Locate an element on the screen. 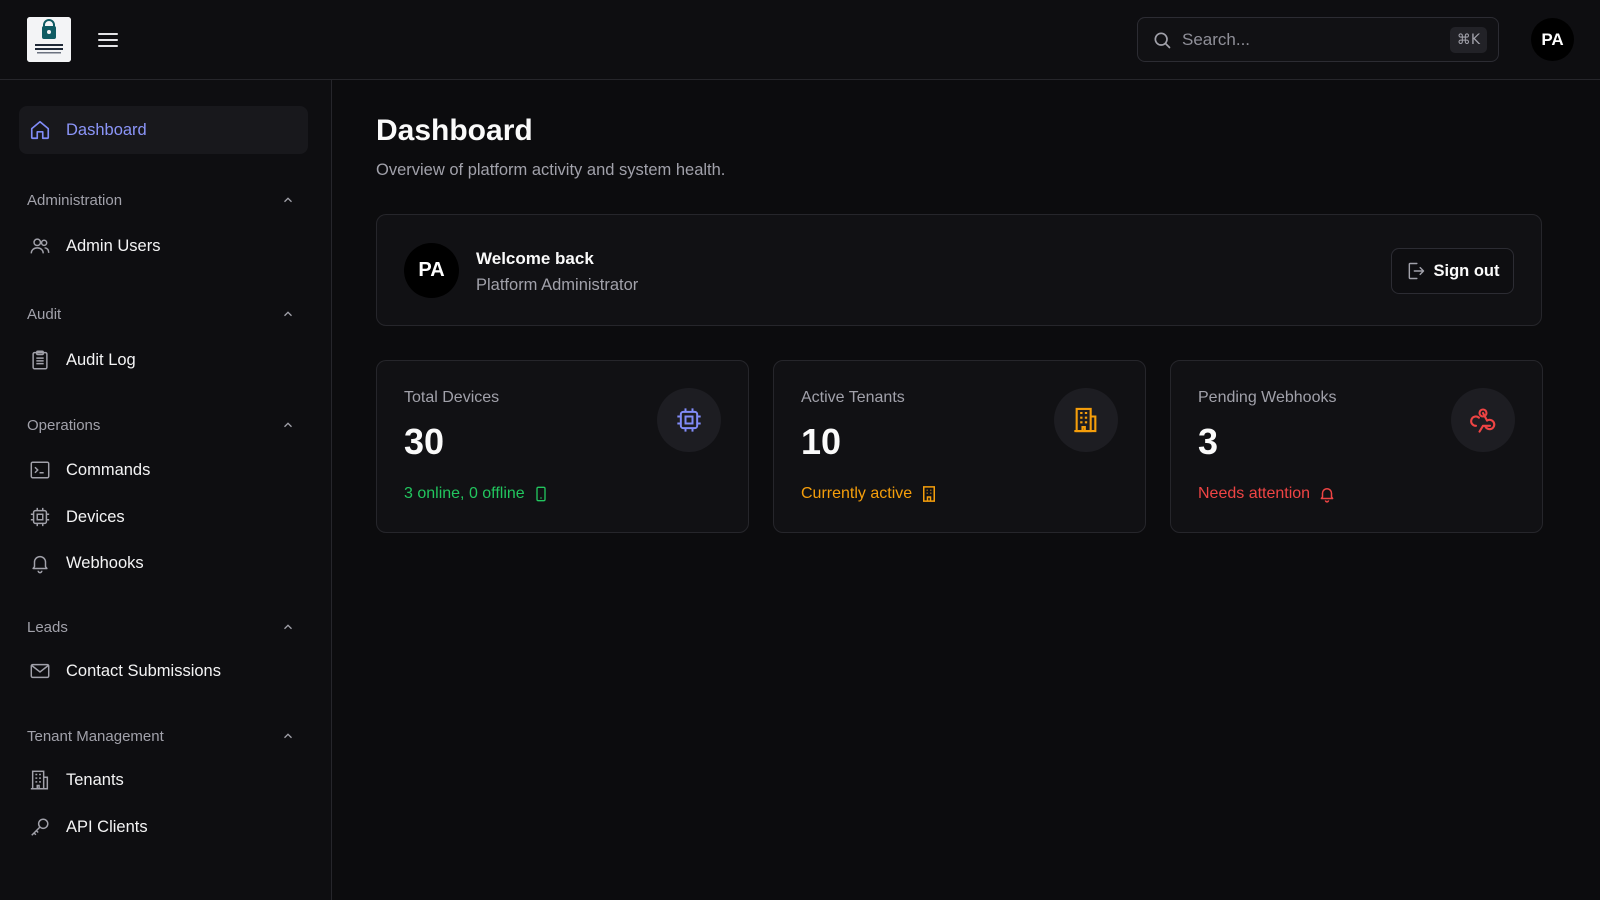 The height and width of the screenshot is (900, 1600). section-title: Audit is located at coordinates (44, 314).